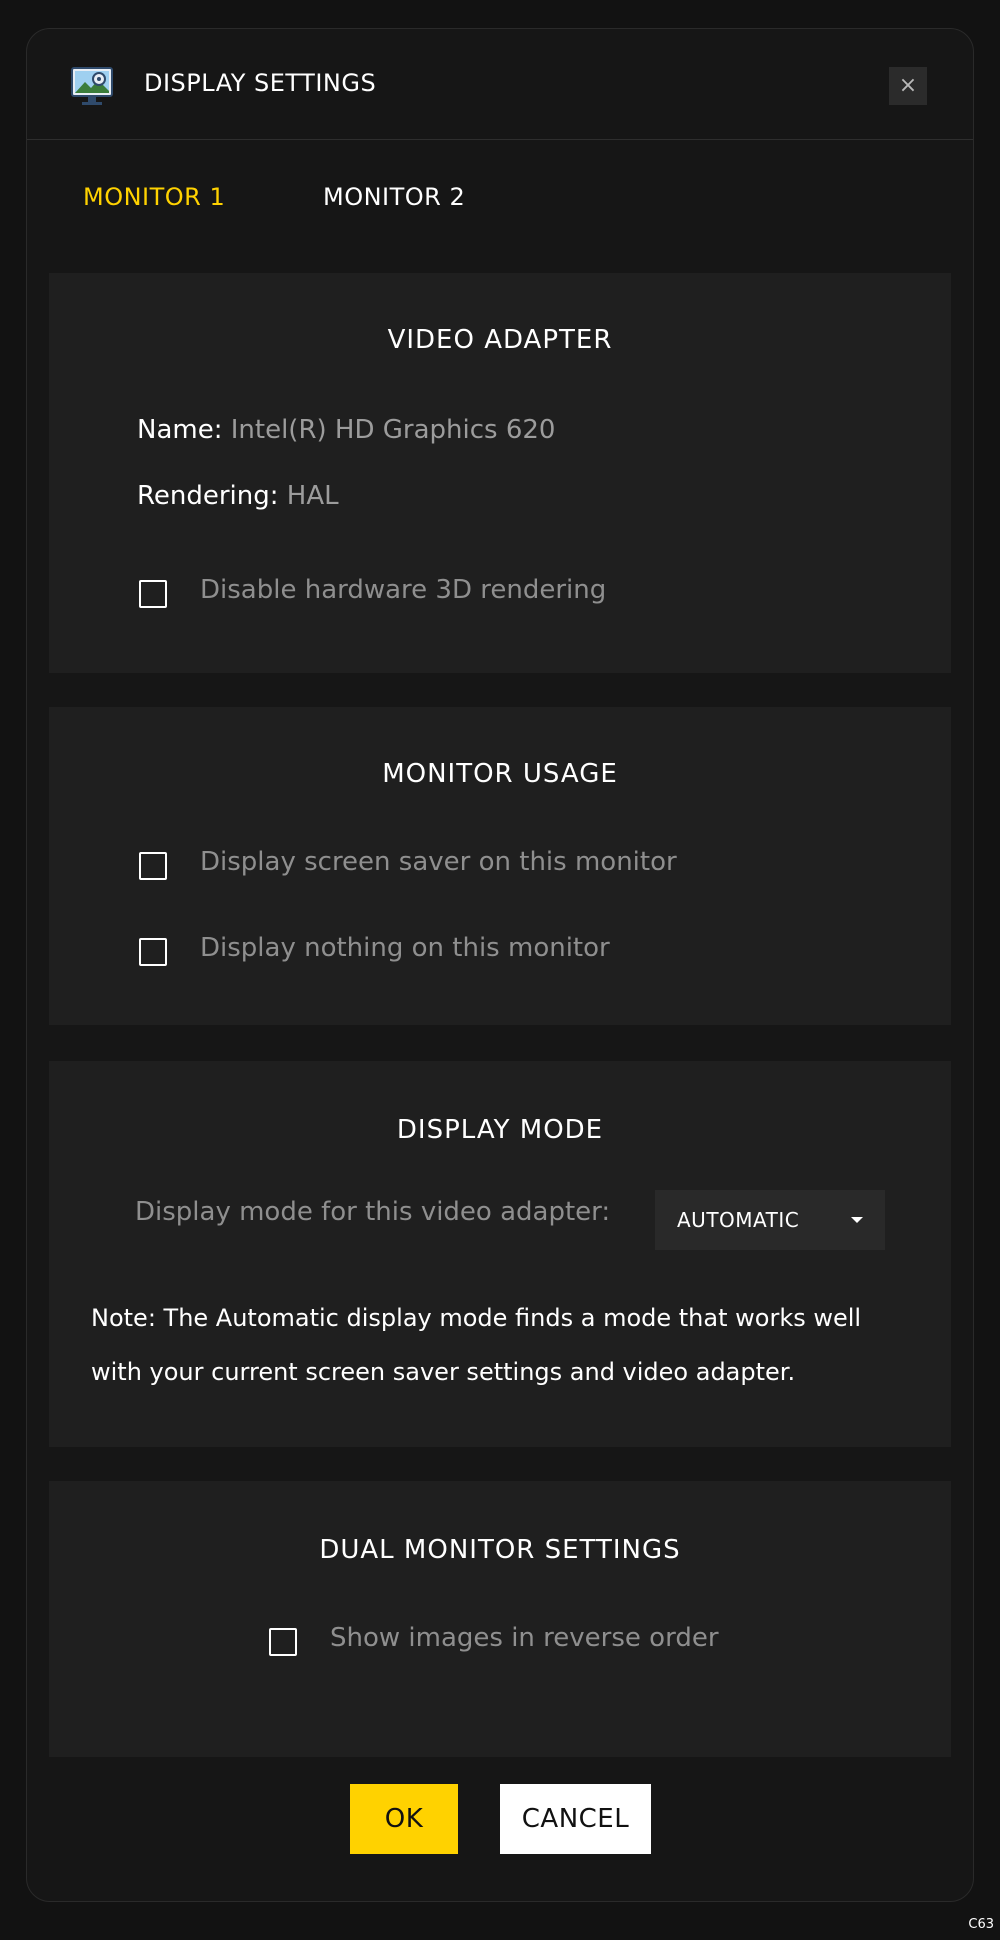 The width and height of the screenshot is (1000, 1940). Describe the element at coordinates (153, 594) in the screenshot. I see `disable-3d-checkbox` at that location.